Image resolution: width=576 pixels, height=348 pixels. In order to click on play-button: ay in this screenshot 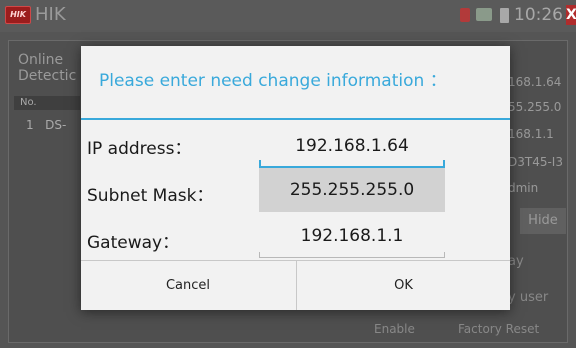, I will do `click(516, 261)`.